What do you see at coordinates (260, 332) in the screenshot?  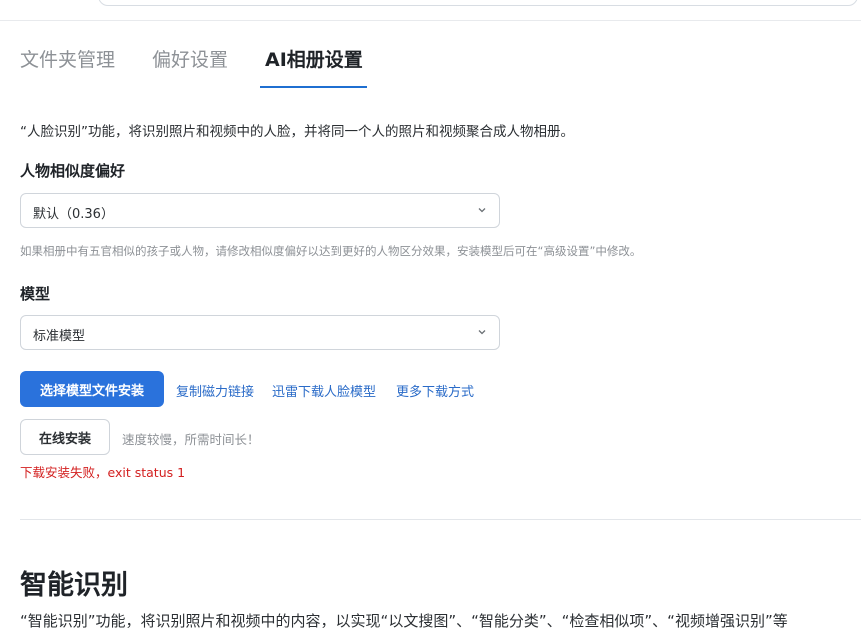 I see `model-select: 标准模型` at bounding box center [260, 332].